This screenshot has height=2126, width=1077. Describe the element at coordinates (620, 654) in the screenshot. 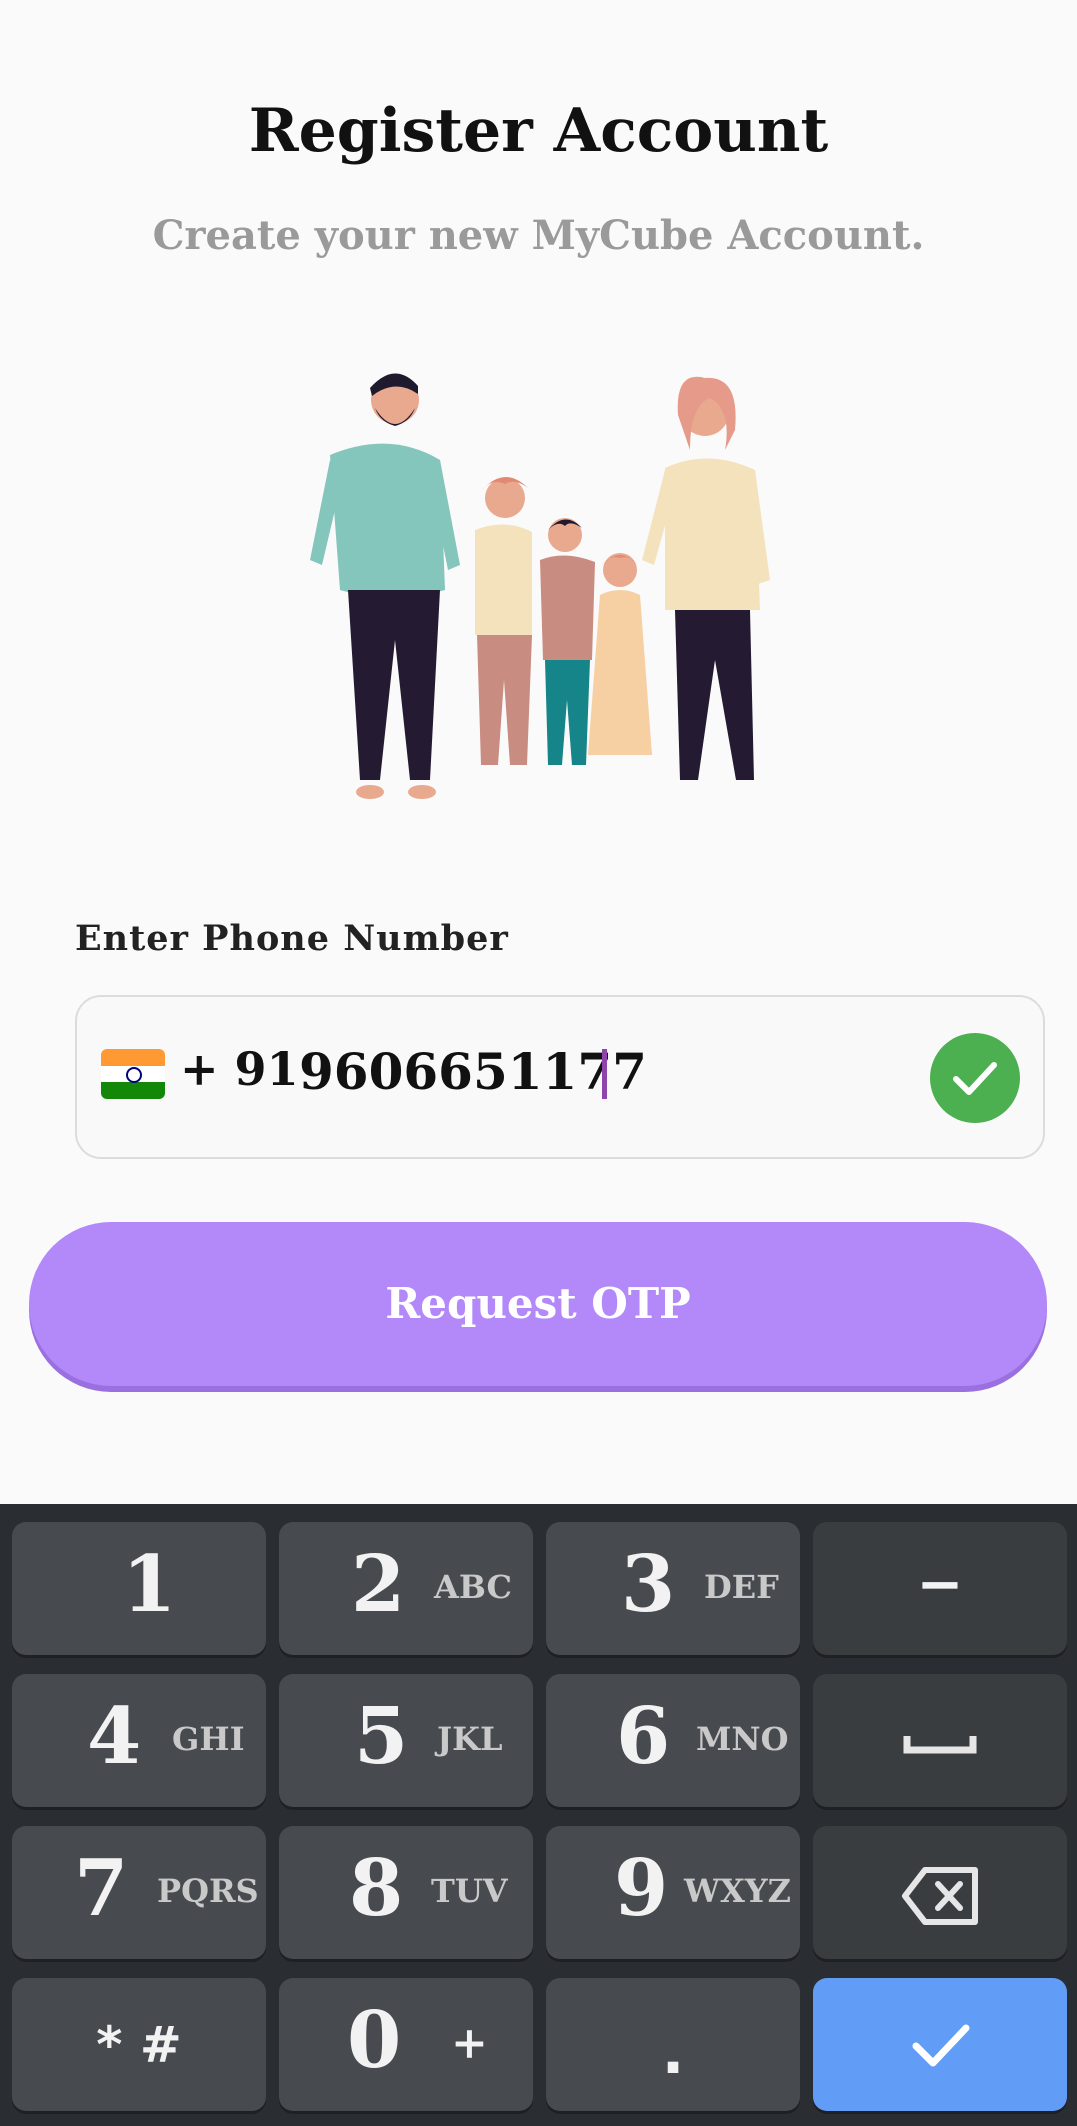

I see `daughter-figure` at that location.